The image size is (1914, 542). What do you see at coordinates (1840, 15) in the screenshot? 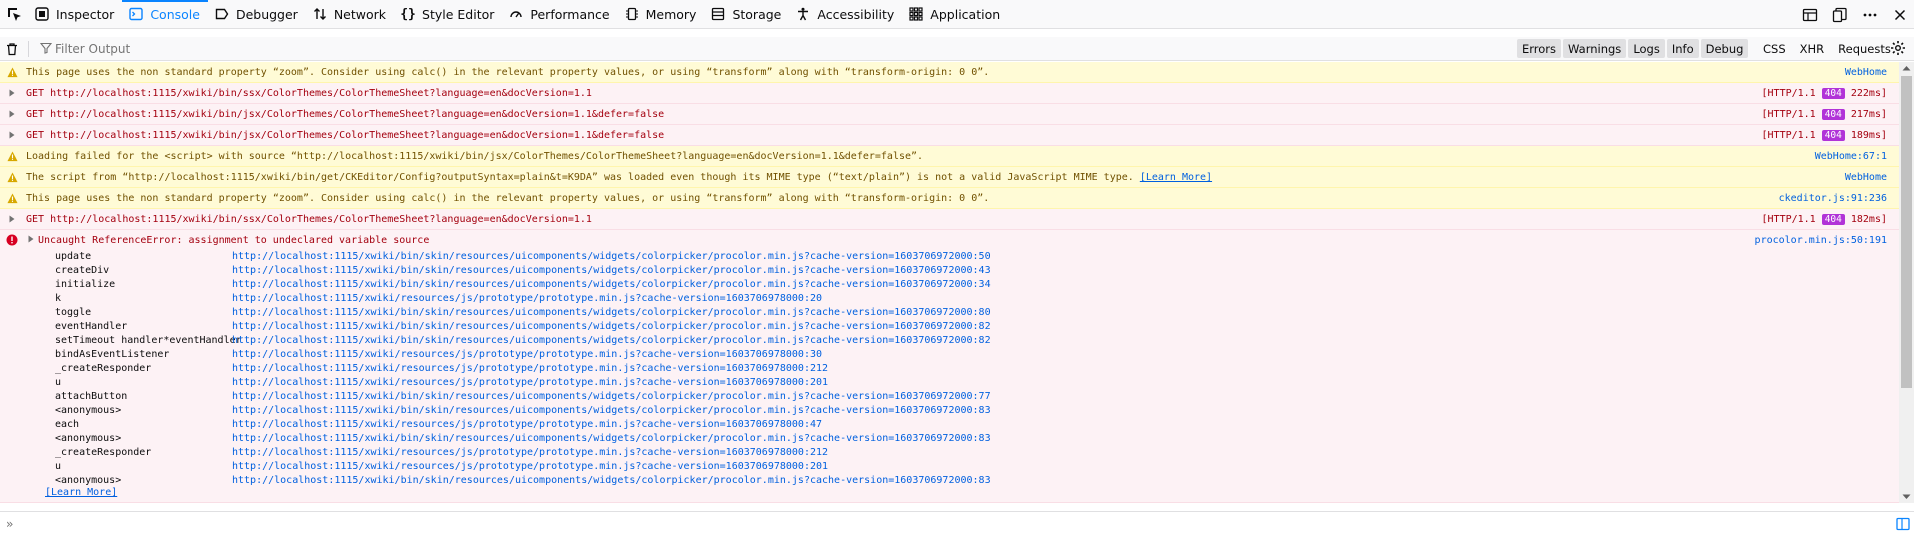
I see `dock-icon` at bounding box center [1840, 15].